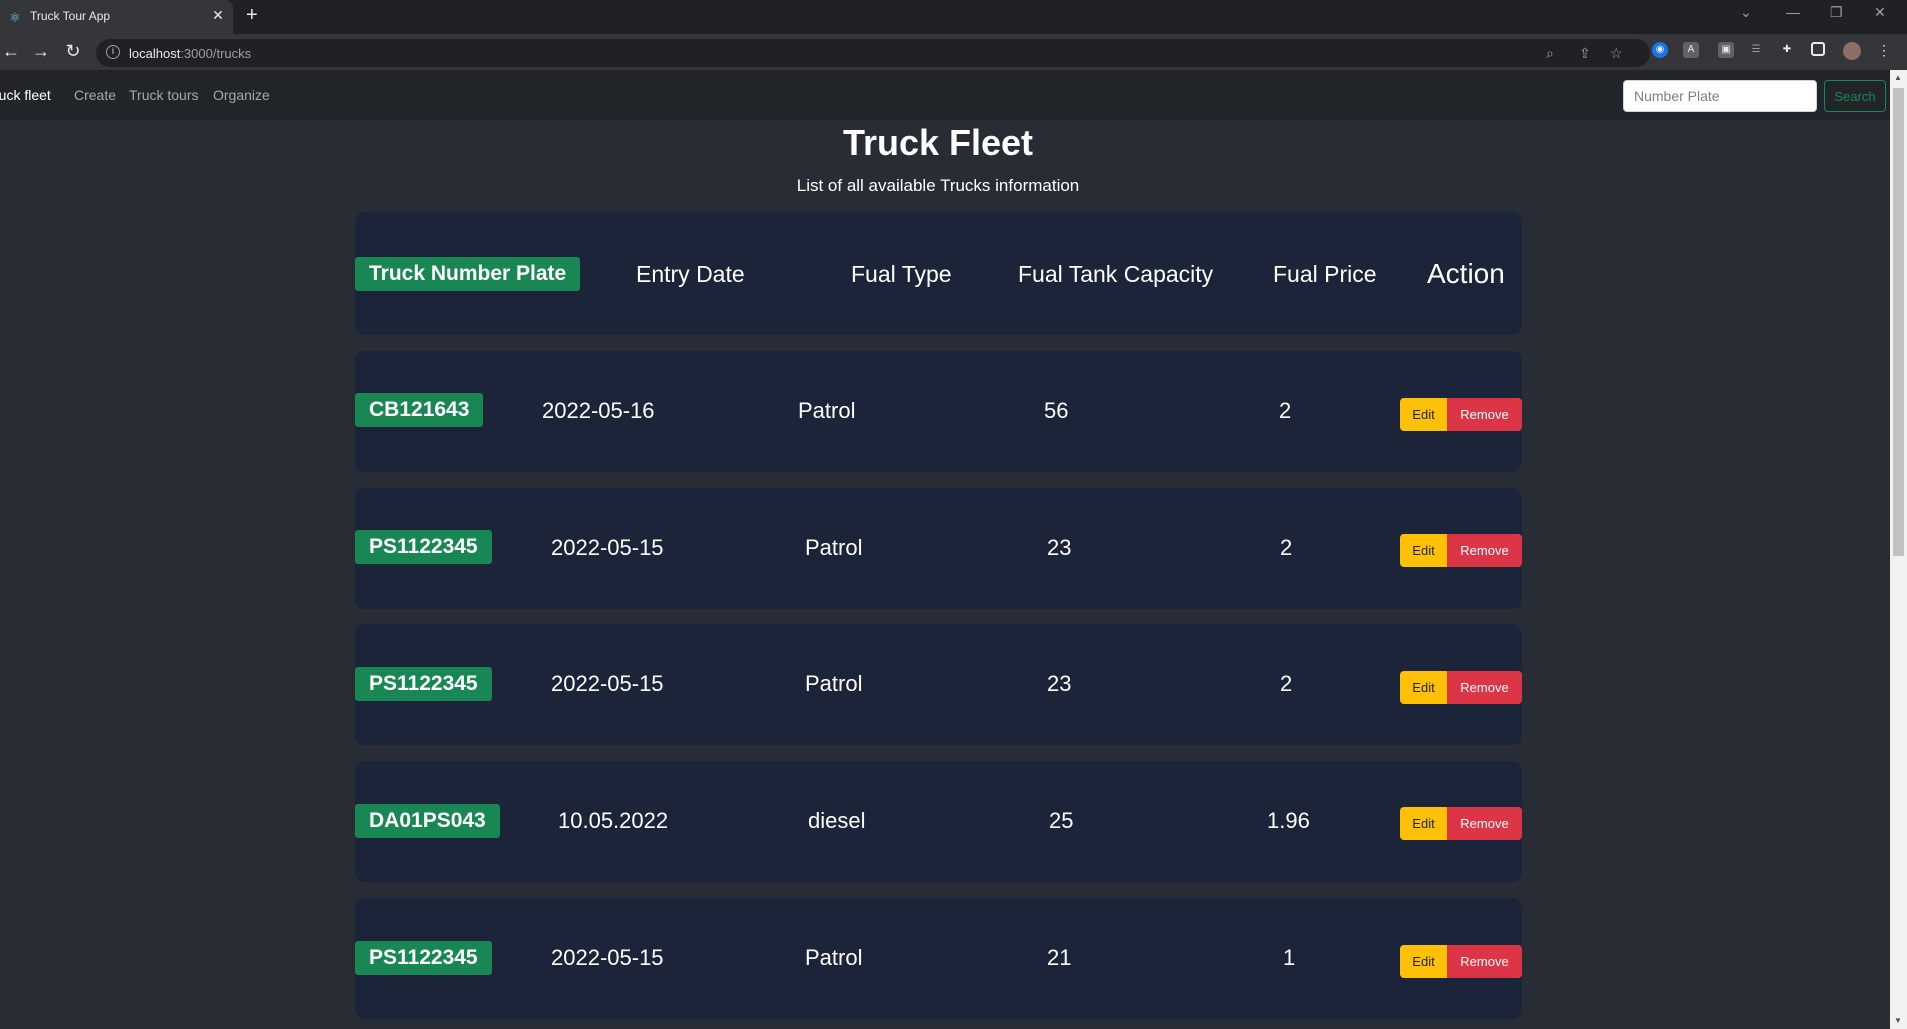  What do you see at coordinates (1288, 820) in the screenshot?
I see `row-fuel-price: 1.96` at bounding box center [1288, 820].